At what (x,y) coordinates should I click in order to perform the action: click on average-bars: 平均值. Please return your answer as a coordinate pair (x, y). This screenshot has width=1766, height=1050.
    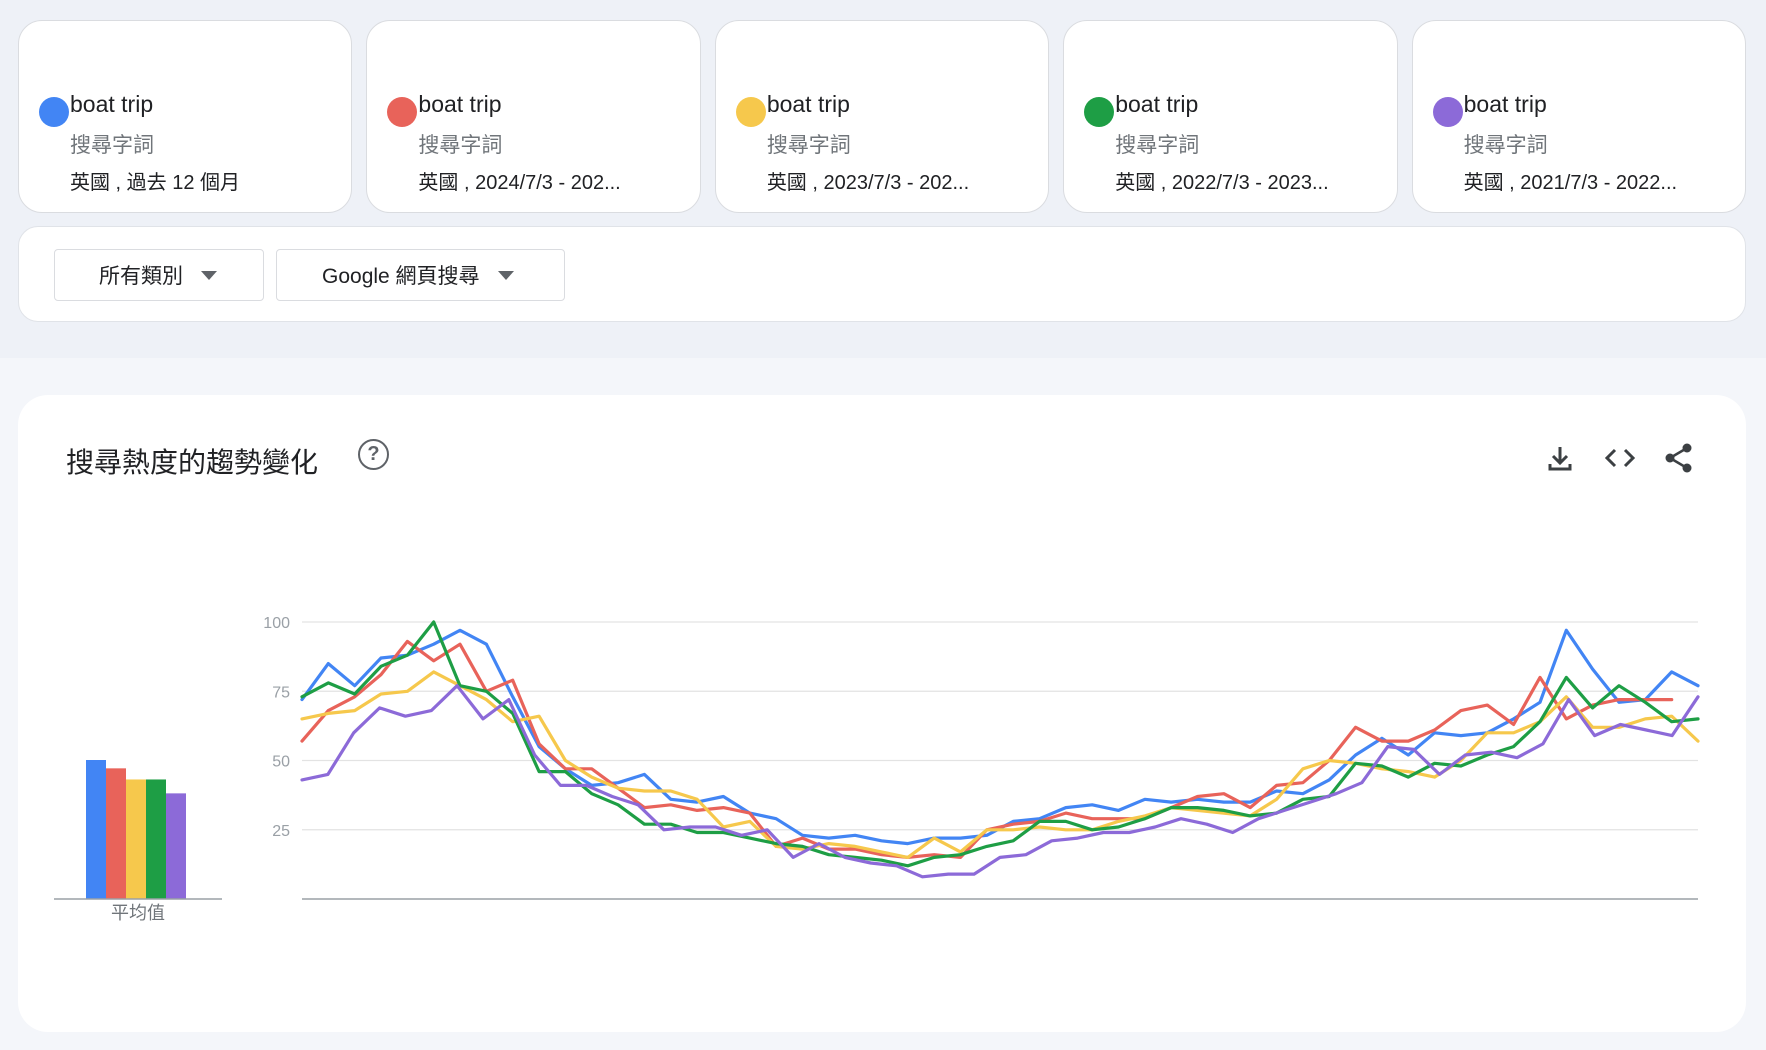
    Looking at the image, I should click on (138, 841).